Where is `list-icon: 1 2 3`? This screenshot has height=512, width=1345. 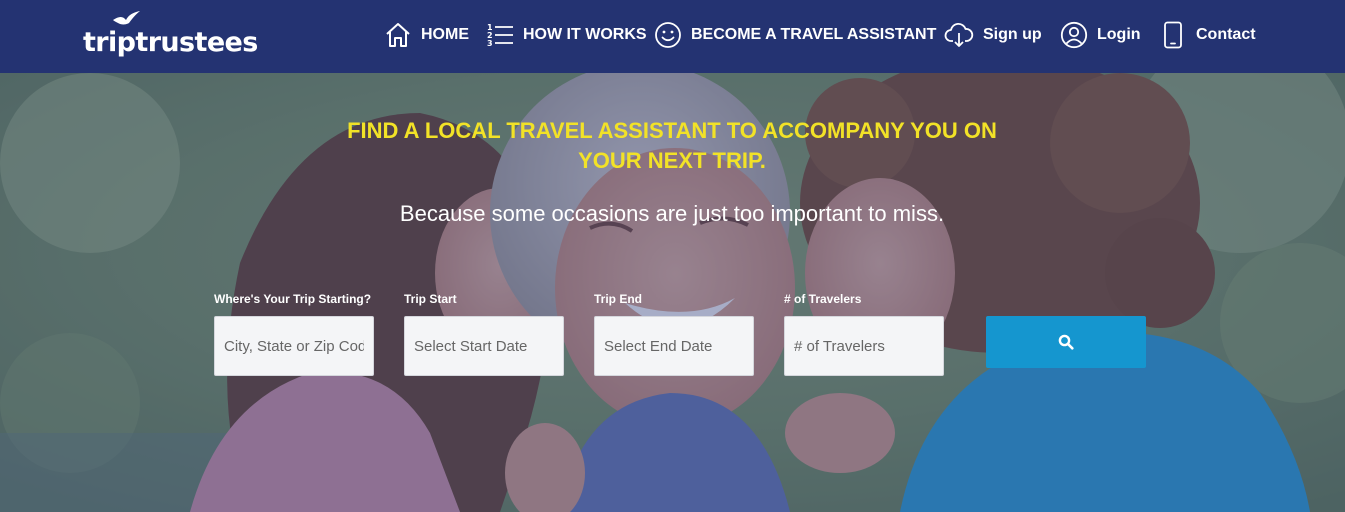
list-icon: 1 2 3 is located at coordinates (500, 35).